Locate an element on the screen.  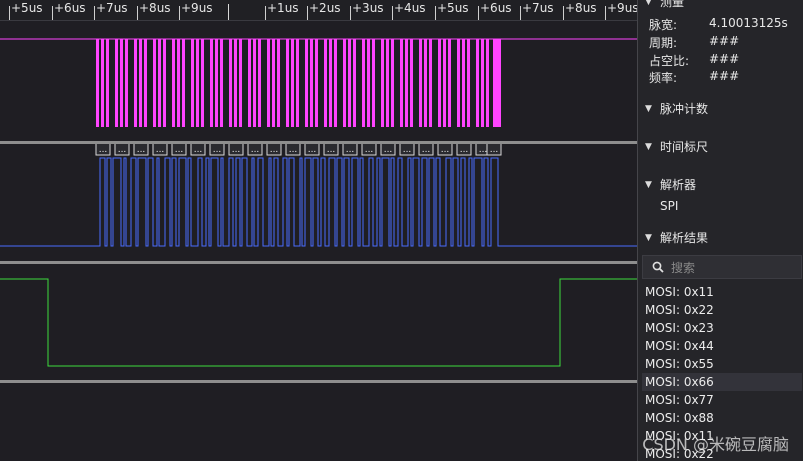
result-list-item: MOSI: 0x66 is located at coordinates (722, 382).